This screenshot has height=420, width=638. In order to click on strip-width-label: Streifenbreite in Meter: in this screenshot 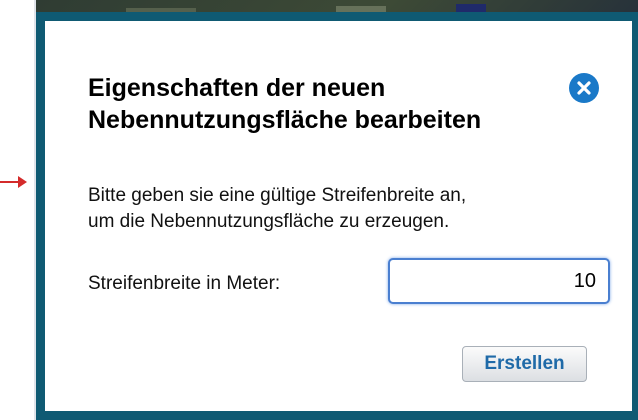, I will do `click(184, 283)`.